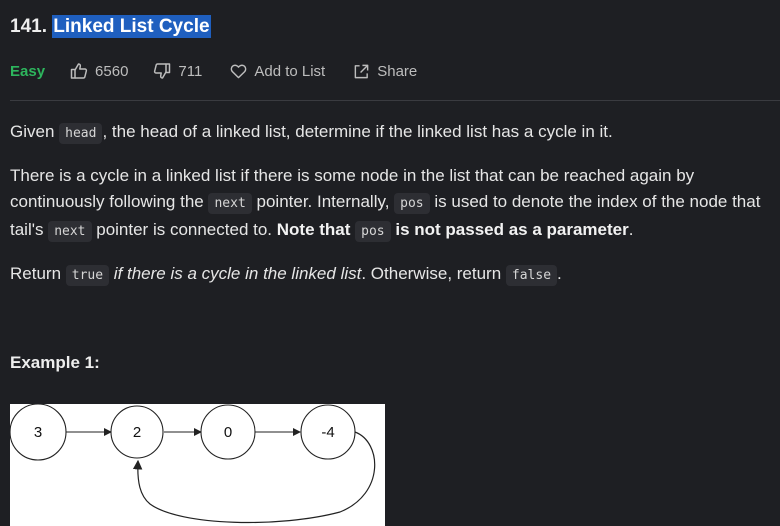 The image size is (780, 526). Describe the element at coordinates (28, 71) in the screenshot. I see `difficulty-badge: Easy` at that location.